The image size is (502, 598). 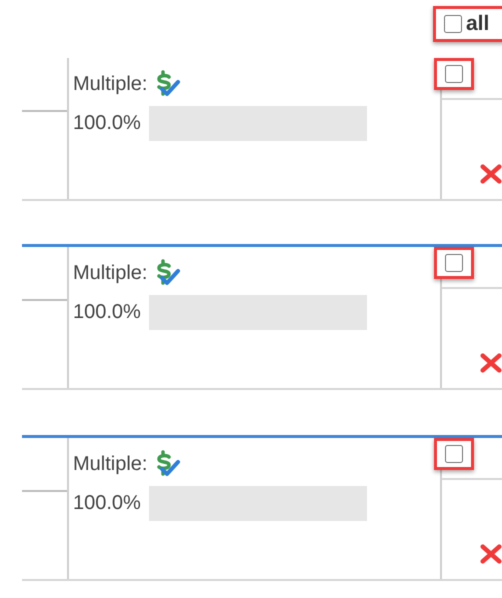 What do you see at coordinates (453, 24) in the screenshot?
I see `select-all-checkbox` at bounding box center [453, 24].